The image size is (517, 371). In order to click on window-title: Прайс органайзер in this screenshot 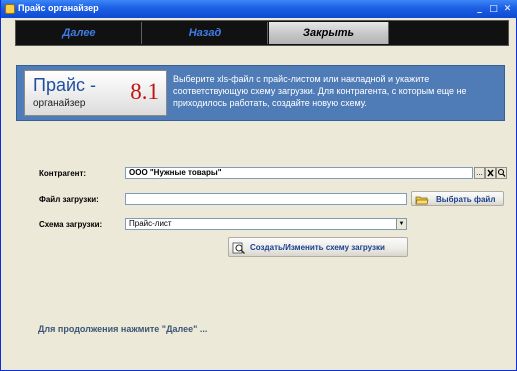, I will do `click(58, 8)`.